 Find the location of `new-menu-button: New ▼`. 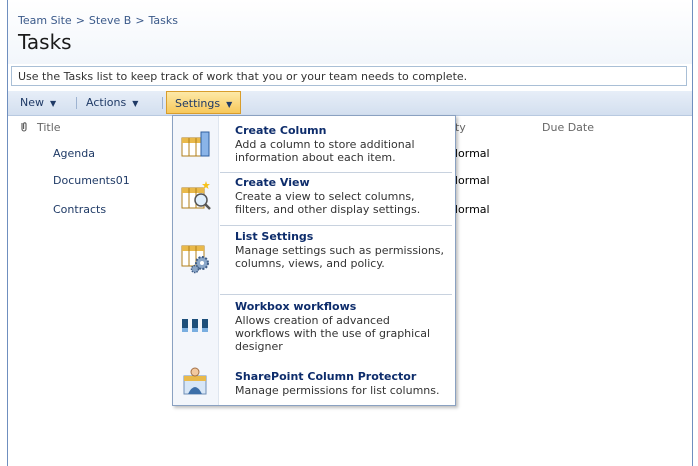

new-menu-button: New ▼ is located at coordinates (38, 103).